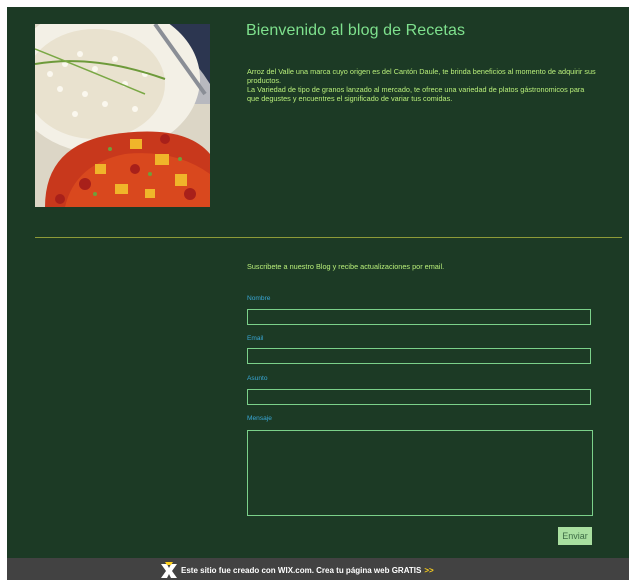 This screenshot has width=630, height=580. Describe the element at coordinates (419, 397) in the screenshot. I see `subject-input` at that location.